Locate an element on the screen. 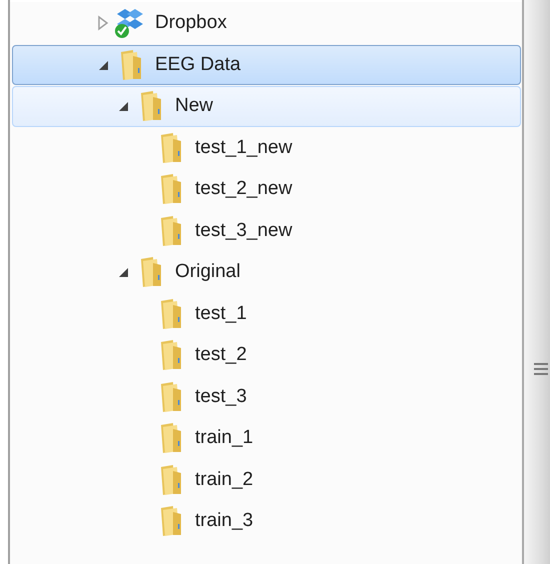  folder-label: train_1 is located at coordinates (224, 438).